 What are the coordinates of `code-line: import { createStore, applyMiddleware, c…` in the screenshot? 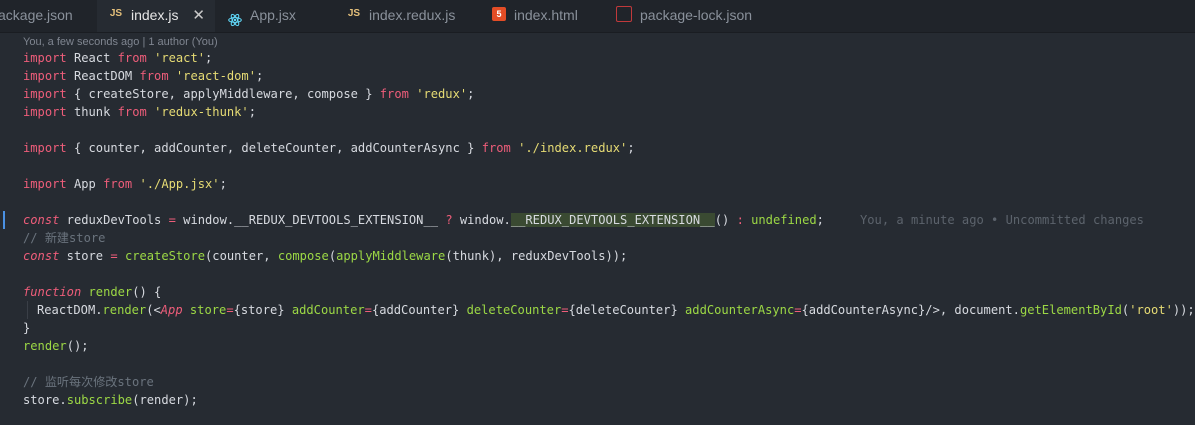 It's located at (249, 94).